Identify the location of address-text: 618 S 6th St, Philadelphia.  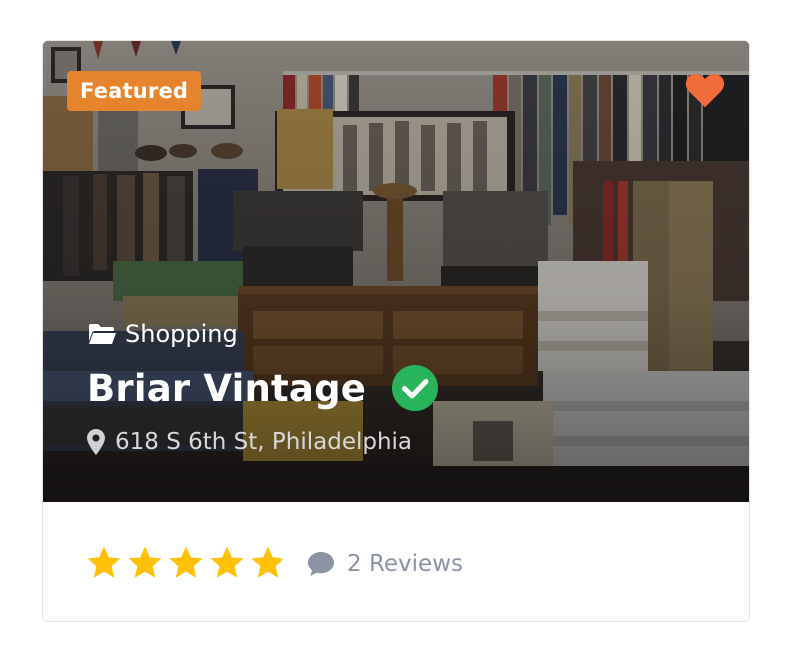
(264, 442).